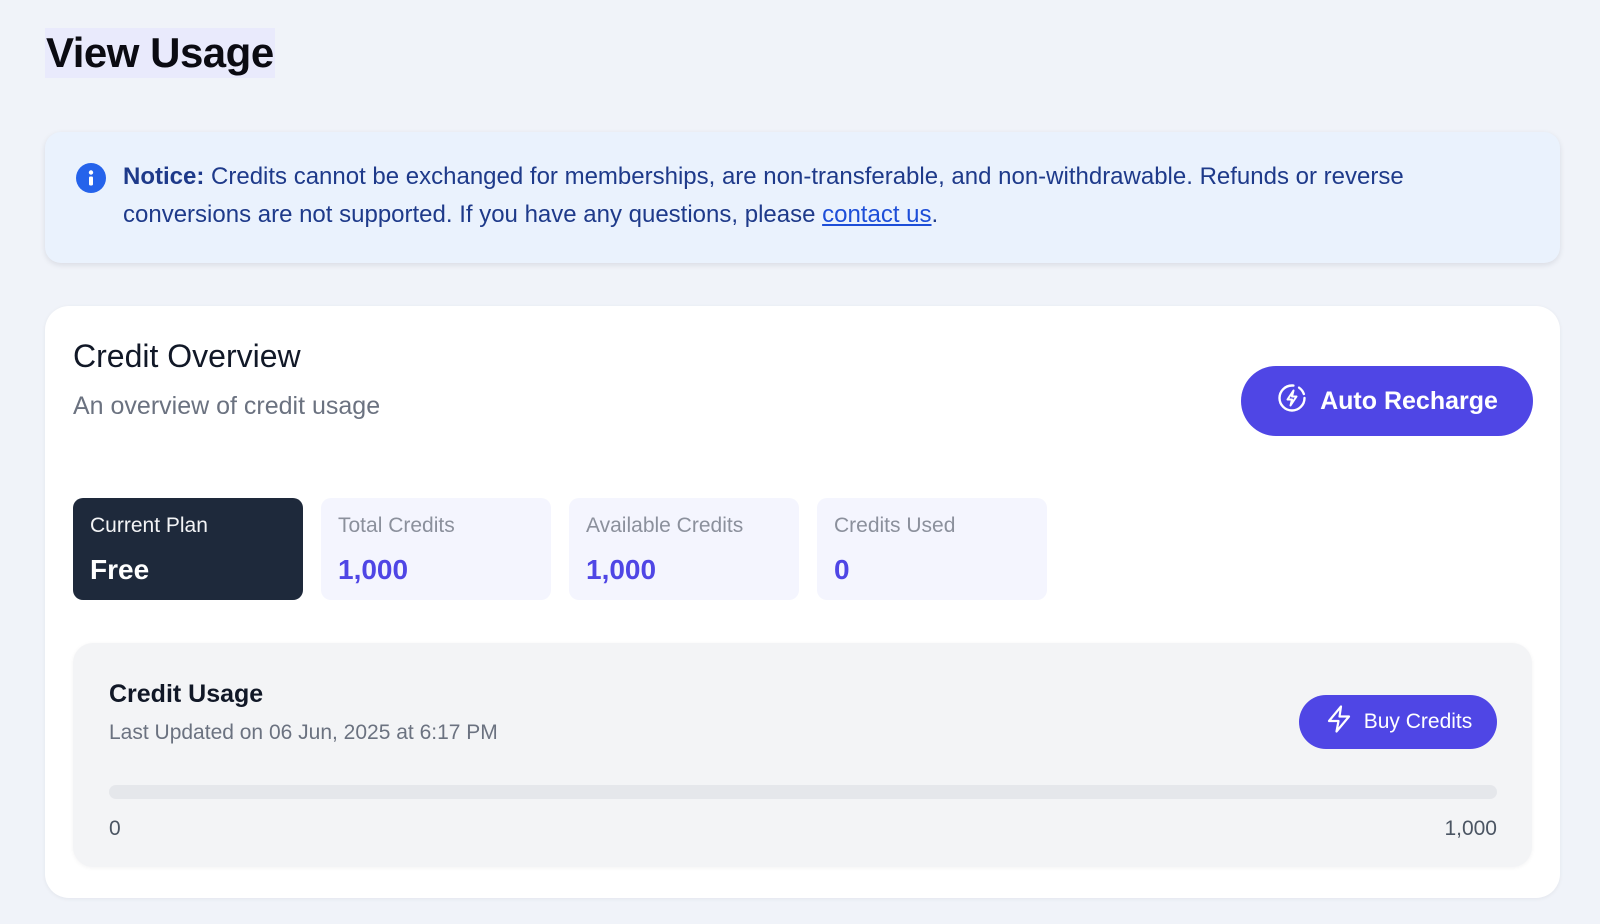 This screenshot has height=924, width=1600. What do you see at coordinates (303, 732) in the screenshot?
I see `last-updated-text: Last Updated on 06 Jun, 2025 at 6:17 PM` at bounding box center [303, 732].